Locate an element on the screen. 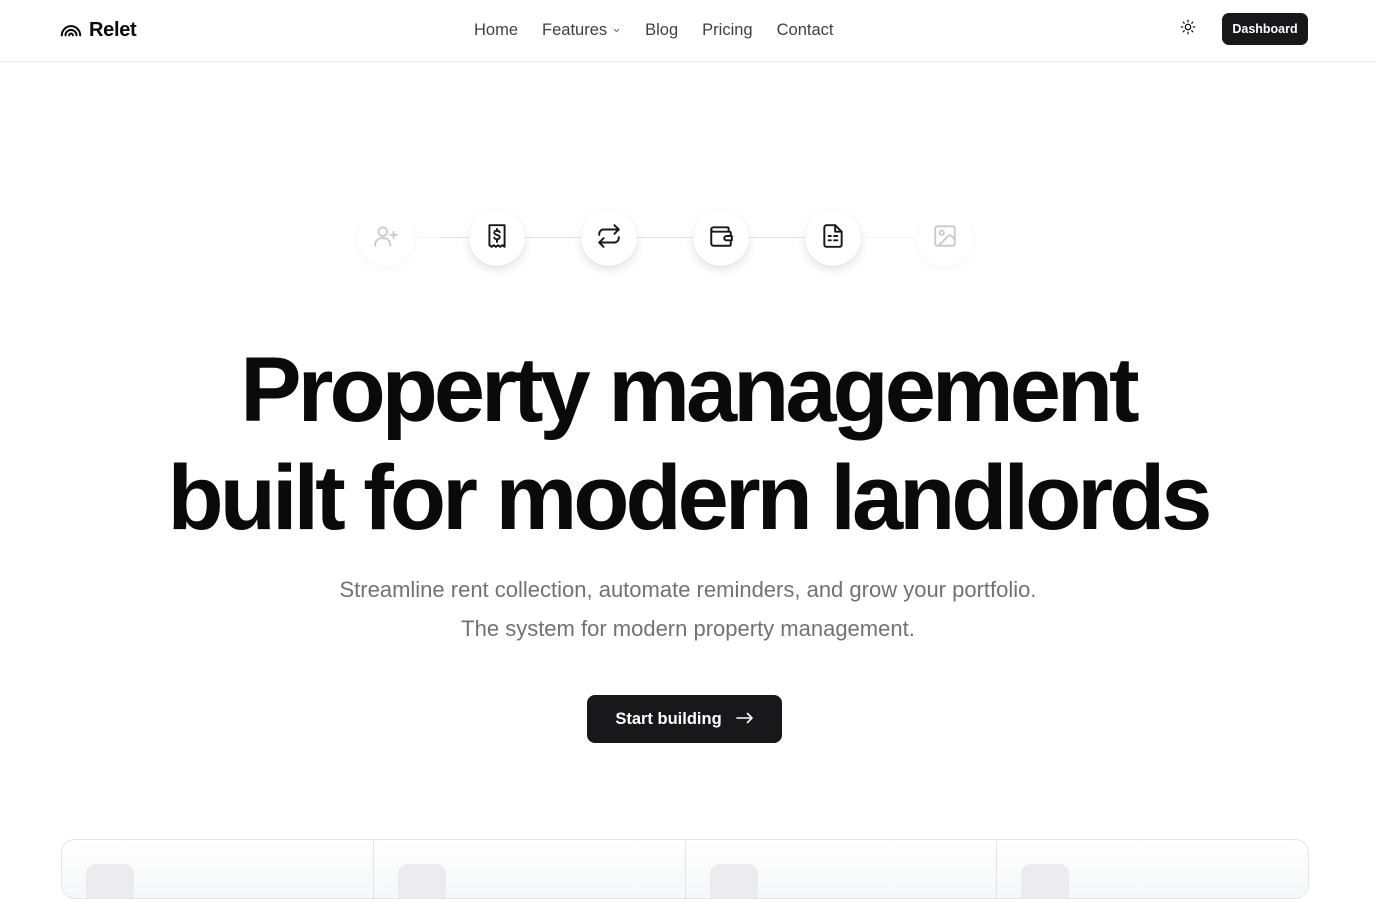 The height and width of the screenshot is (899, 1376). brand-logo-link: Relet is located at coordinates (98, 30).